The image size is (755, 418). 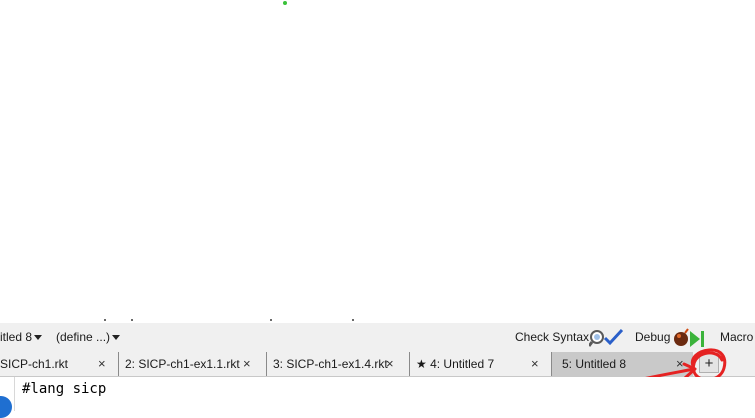 I want to click on tab-label: 3: SICP-ch1-ex1.4.rkt, so click(x=330, y=364).